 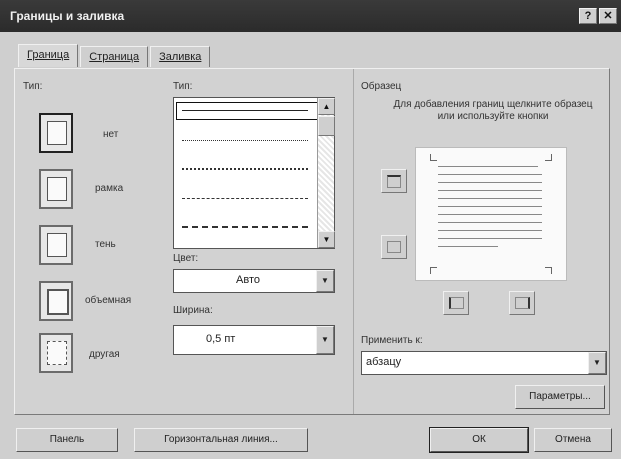 I want to click on right-border-button, so click(x=522, y=303).